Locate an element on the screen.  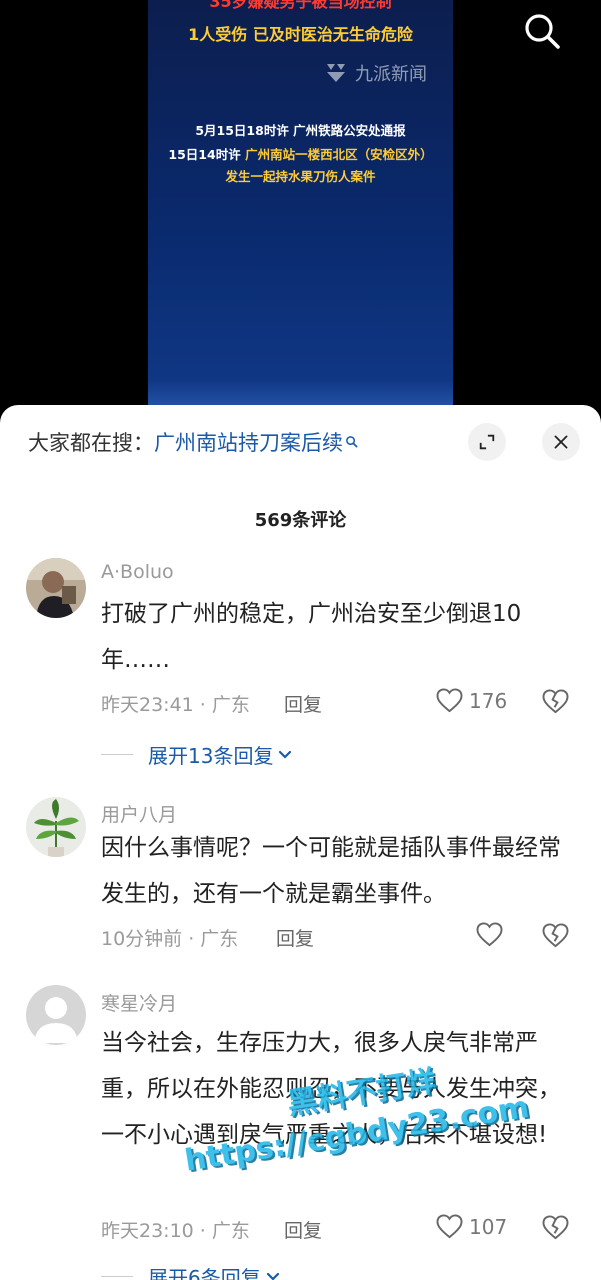
like-button is located at coordinates (489, 934).